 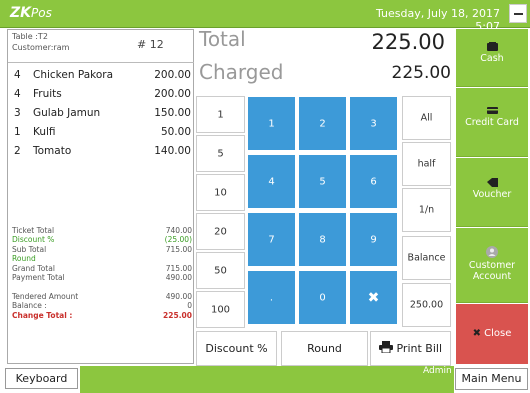 What do you see at coordinates (17, 151) in the screenshot?
I see `item-qty: 2` at bounding box center [17, 151].